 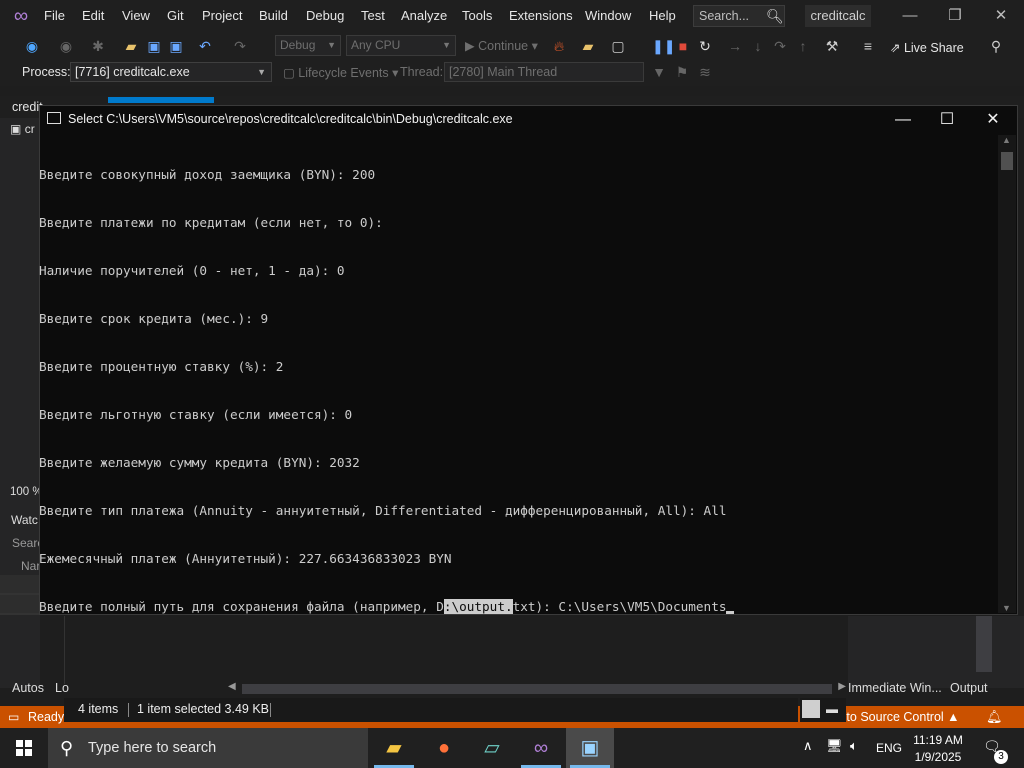 What do you see at coordinates (927, 47) in the screenshot?
I see `live-share-button: ⇗ Live Share` at bounding box center [927, 47].